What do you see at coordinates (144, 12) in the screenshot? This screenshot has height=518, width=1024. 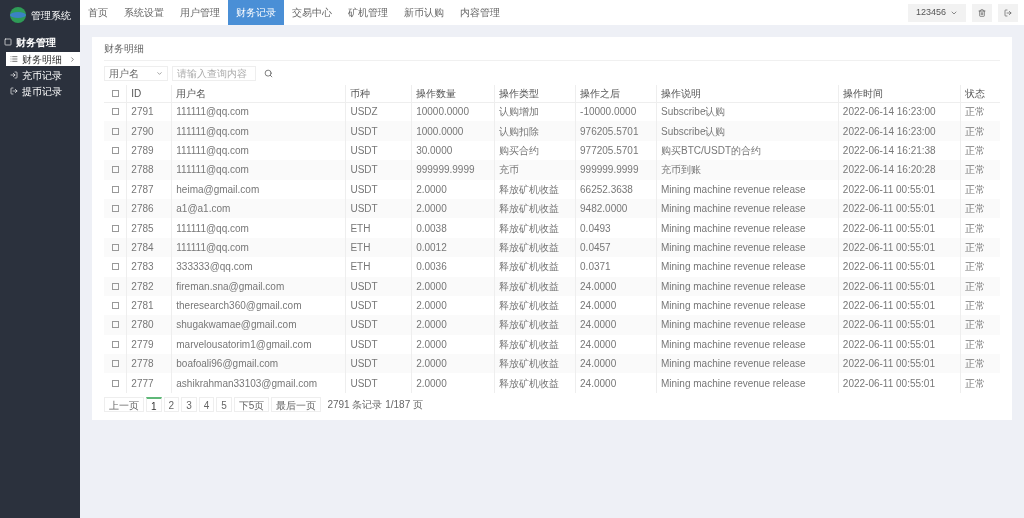 I see `nav-tab: 系统设置` at bounding box center [144, 12].